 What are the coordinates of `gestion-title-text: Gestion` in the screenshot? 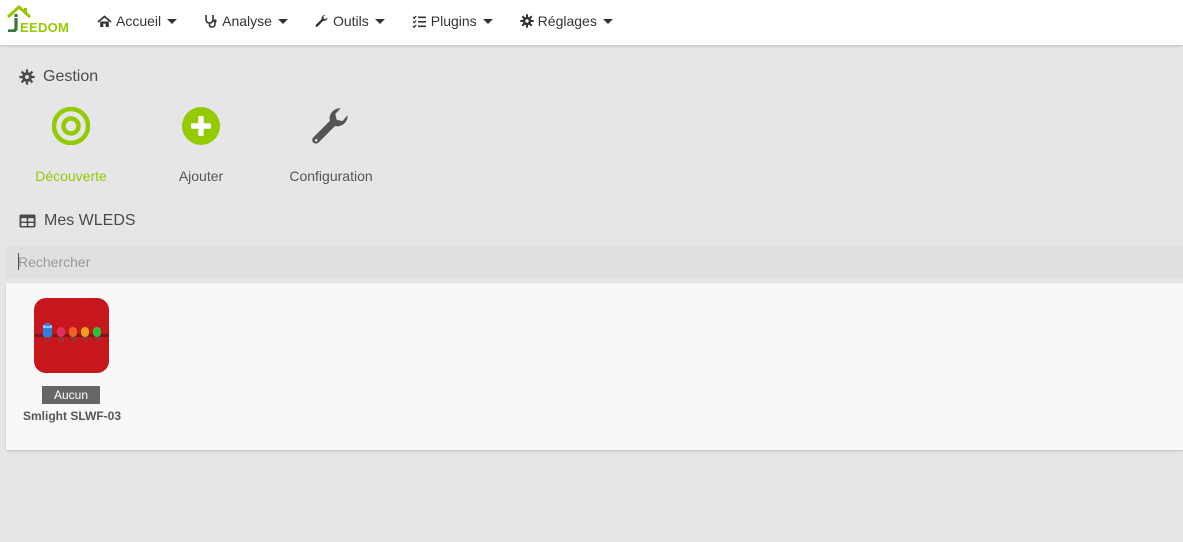 It's located at (71, 76).